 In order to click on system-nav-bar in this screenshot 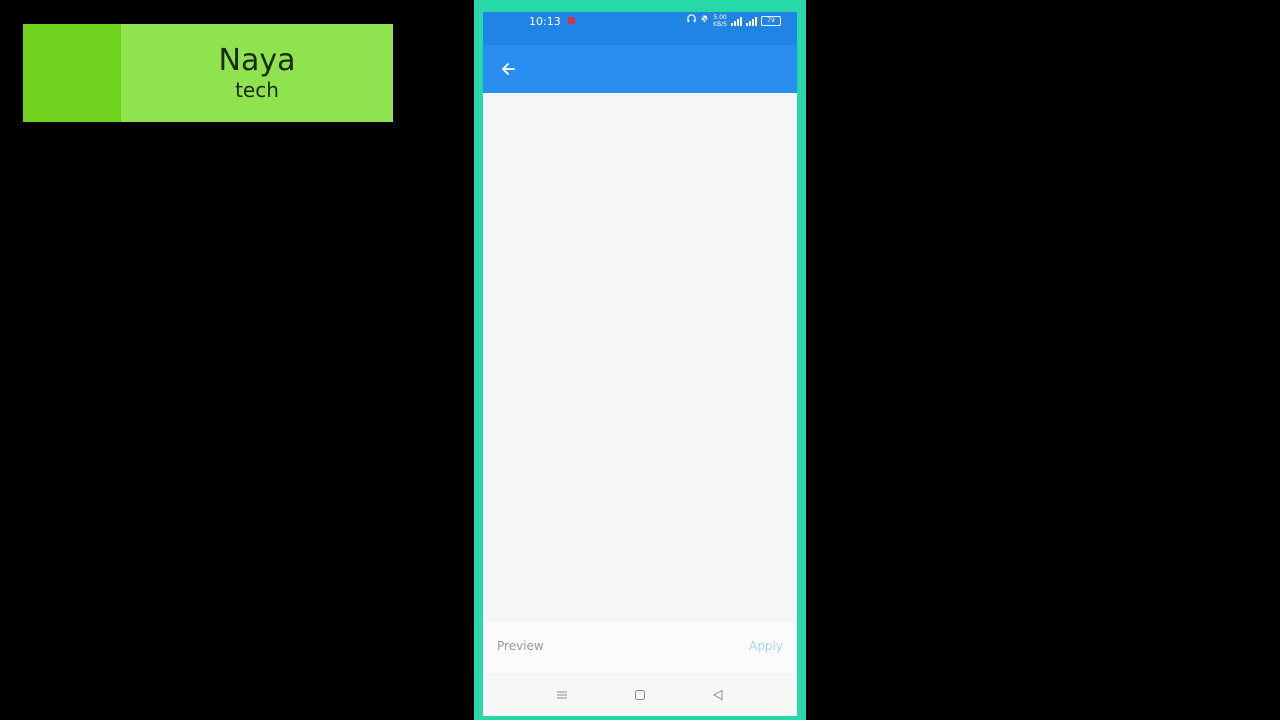, I will do `click(640, 694)`.